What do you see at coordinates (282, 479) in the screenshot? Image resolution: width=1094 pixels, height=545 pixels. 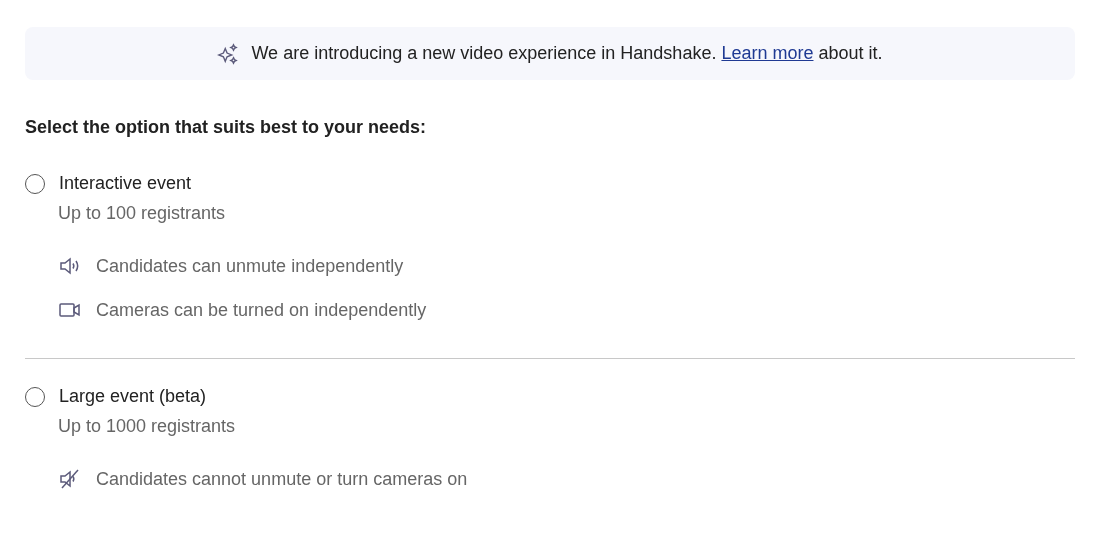 I see `feature-text: Candidates cannot unmute or turn cameras on` at bounding box center [282, 479].